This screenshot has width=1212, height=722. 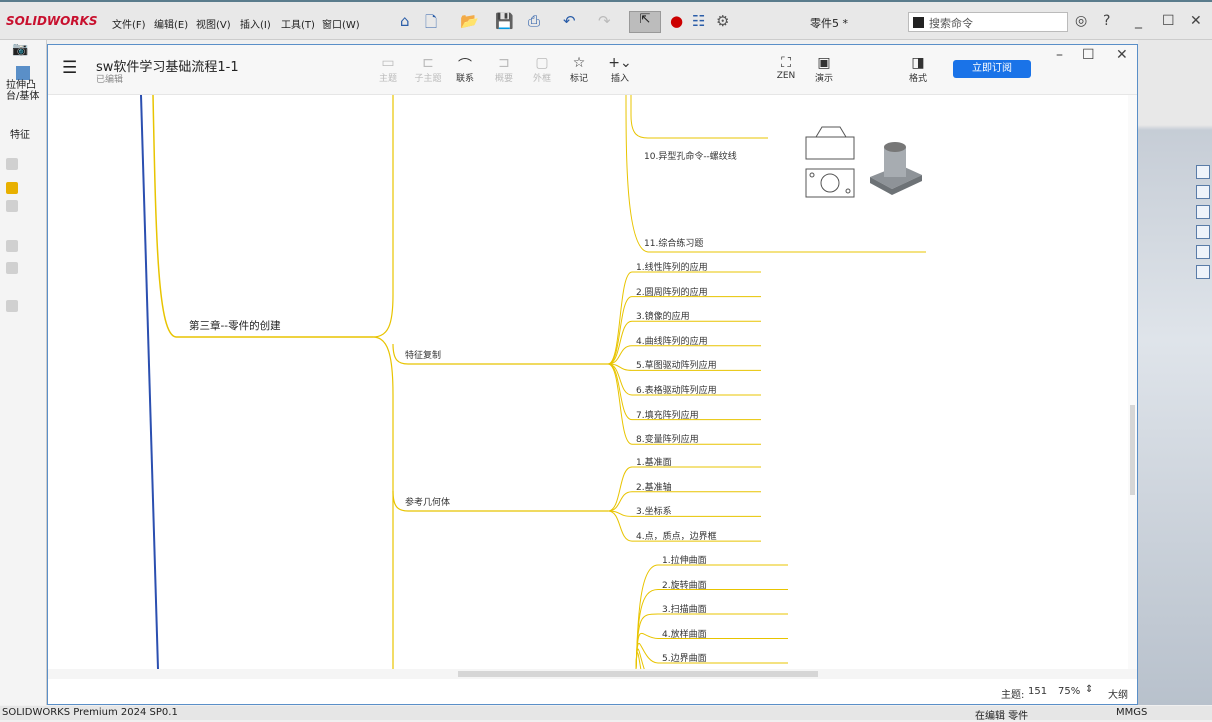 What do you see at coordinates (988, 22) in the screenshot?
I see `search-commands-input: 搜索命令` at bounding box center [988, 22].